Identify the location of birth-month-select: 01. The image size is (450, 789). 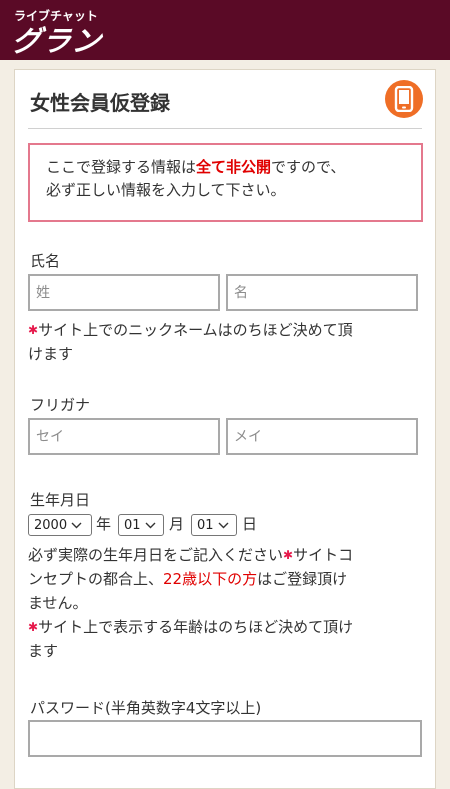
(141, 525).